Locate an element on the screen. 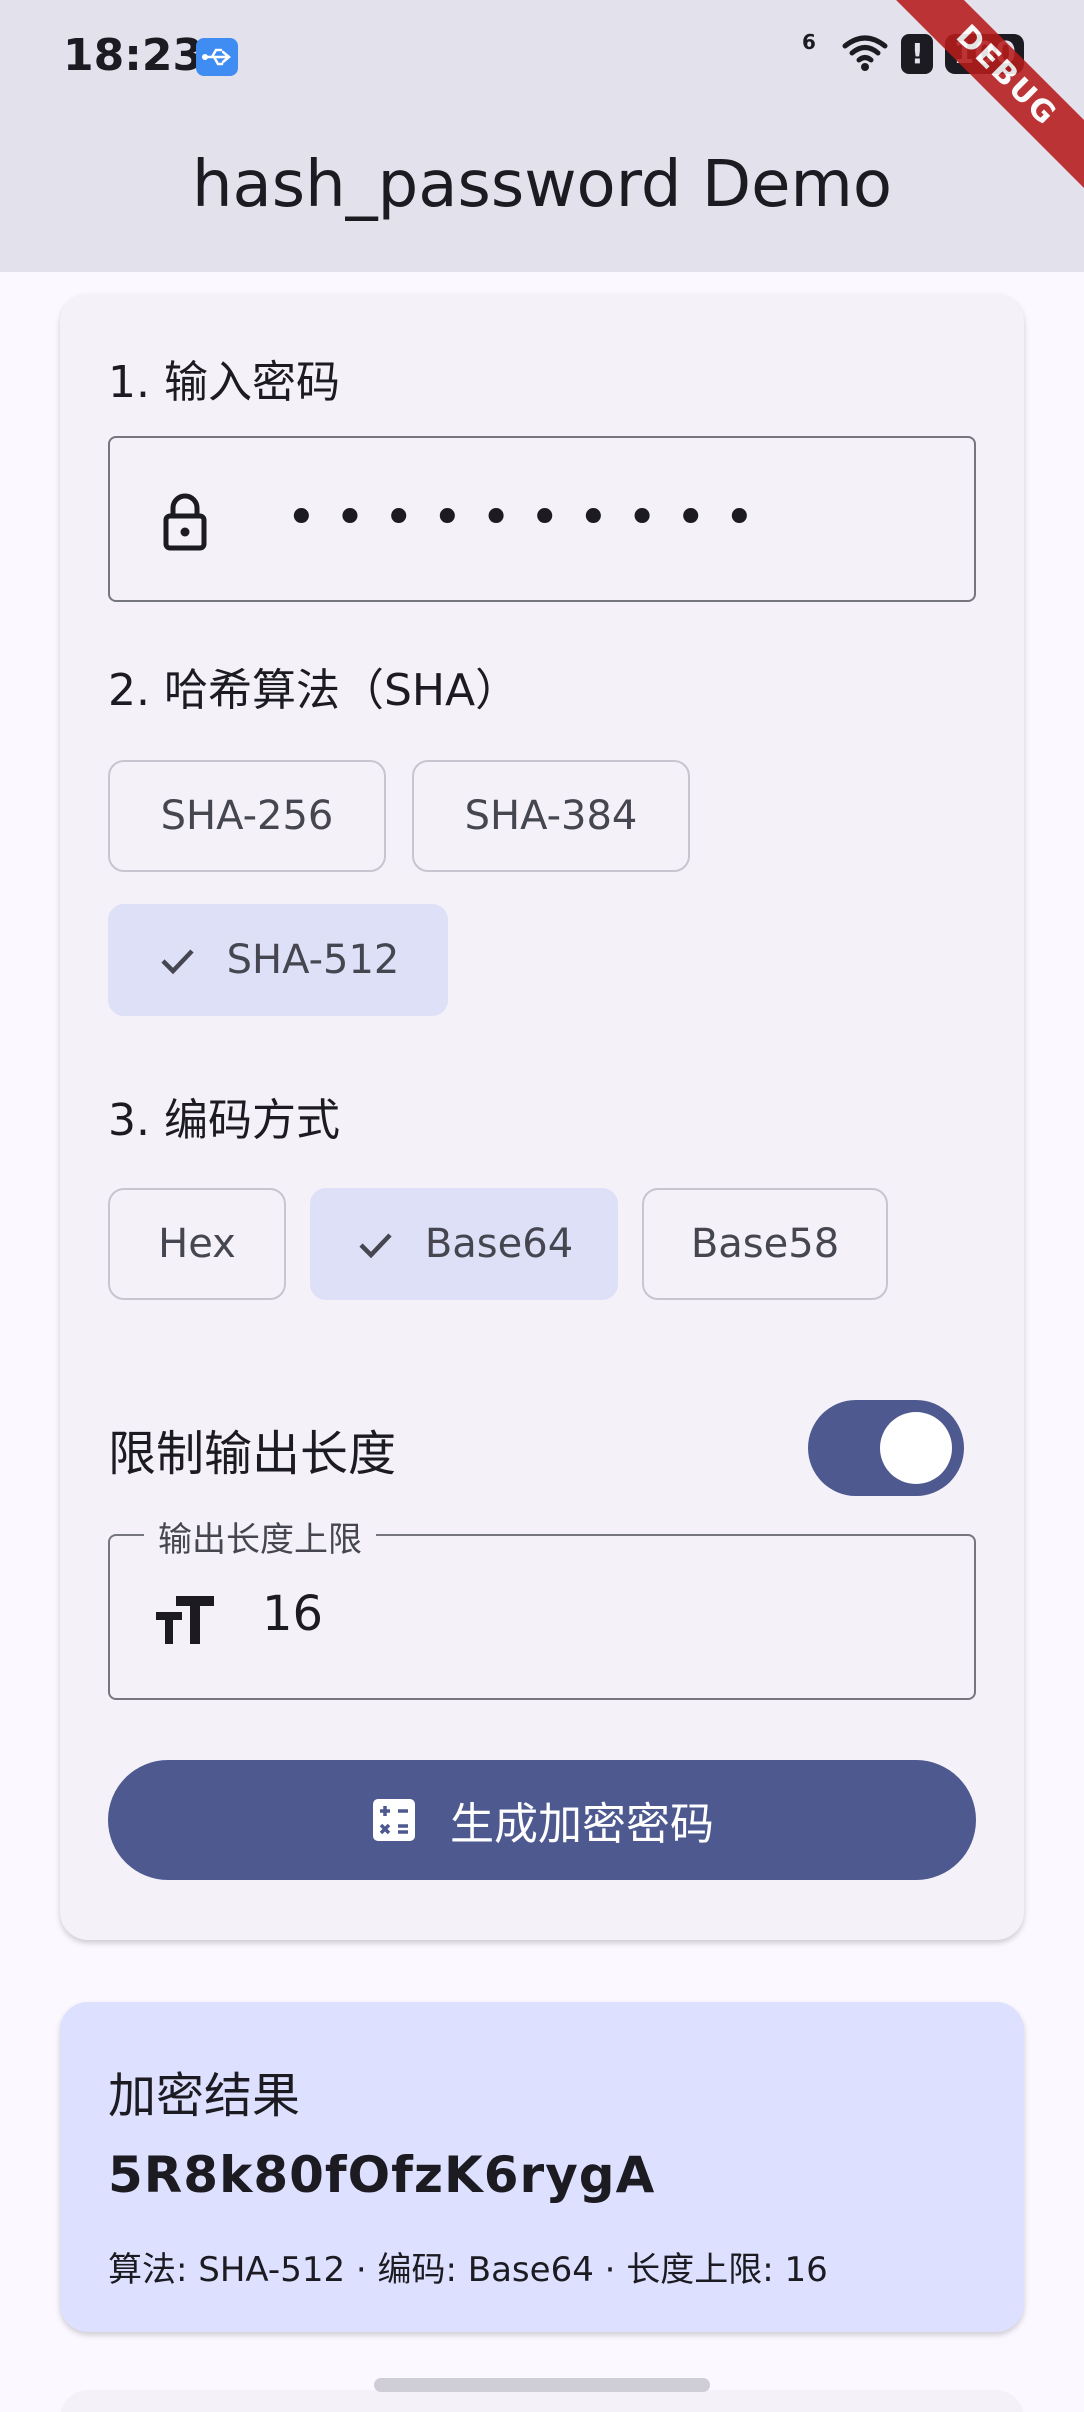  chip-hex: Hex is located at coordinates (197, 1244).